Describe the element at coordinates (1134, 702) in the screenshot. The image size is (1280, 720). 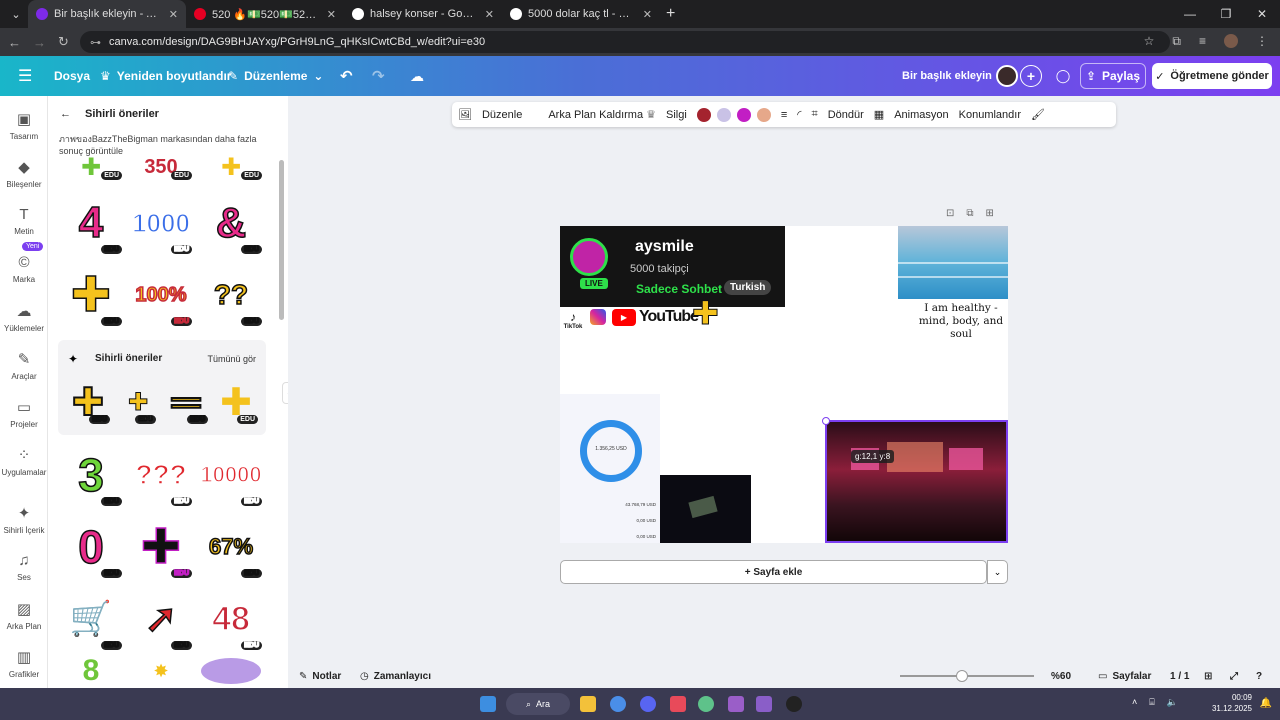
I see `chevron-up-icon: ˄` at that location.